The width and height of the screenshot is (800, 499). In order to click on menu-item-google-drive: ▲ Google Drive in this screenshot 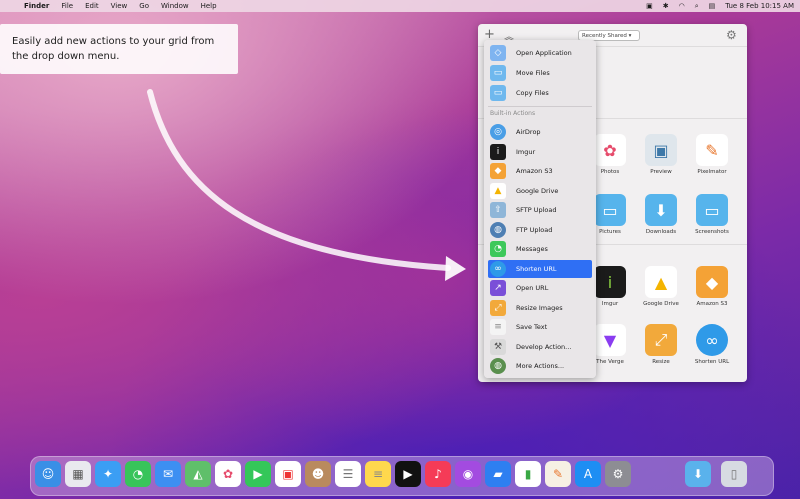, I will do `click(540, 191)`.